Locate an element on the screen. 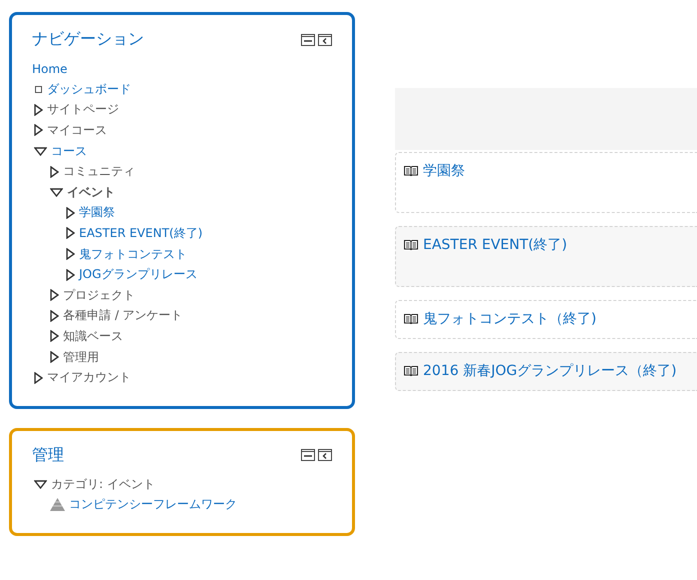 Image resolution: width=697 pixels, height=580 pixels. tree-item: コンピテンシーフレームワーク is located at coordinates (153, 505).